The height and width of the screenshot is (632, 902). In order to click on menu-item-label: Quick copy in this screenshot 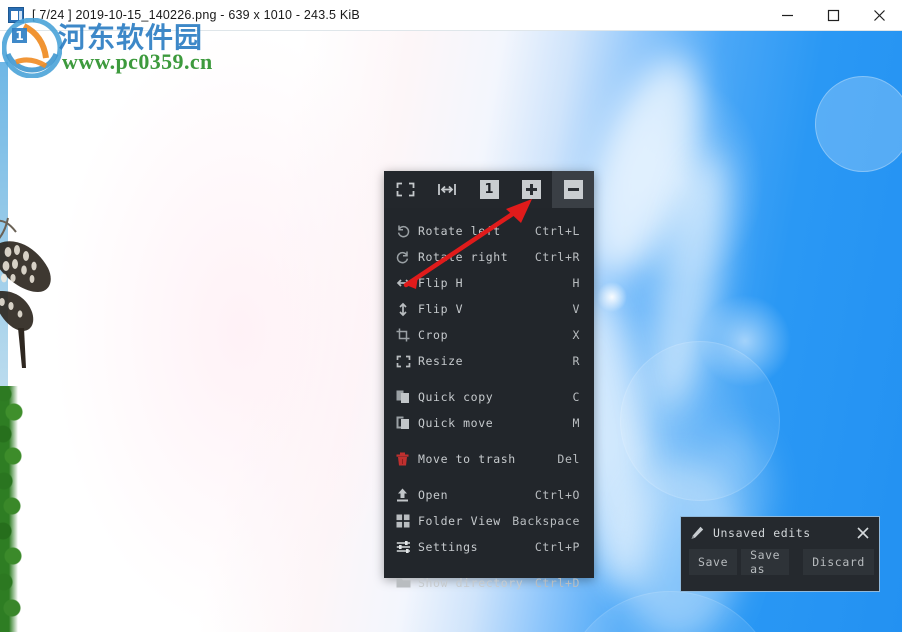, I will do `click(456, 397)`.